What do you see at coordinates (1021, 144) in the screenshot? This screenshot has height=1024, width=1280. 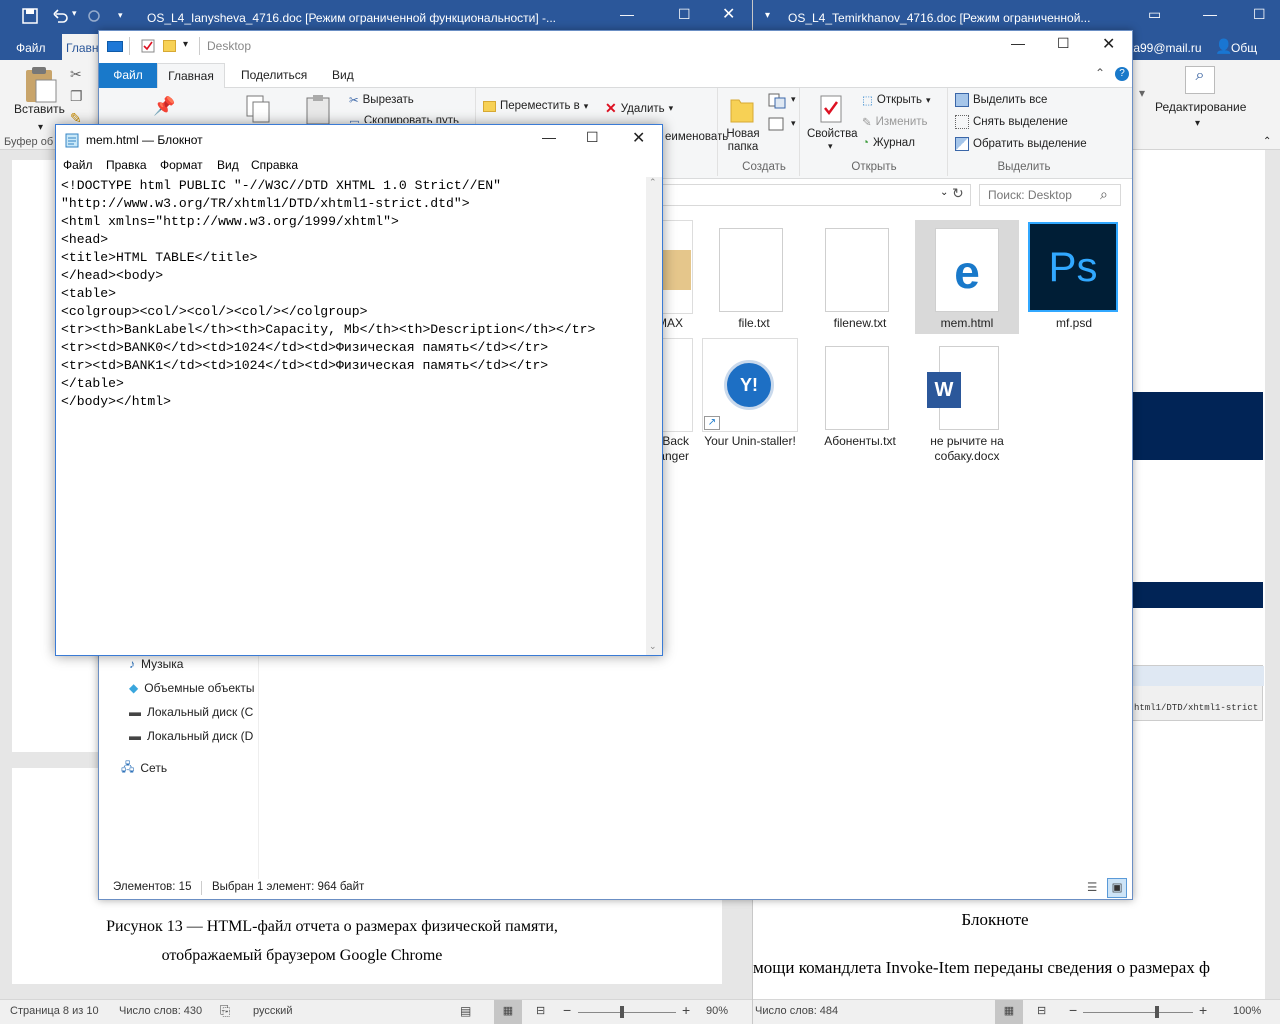 I see `invert-selection-button: Обратить выделение` at bounding box center [1021, 144].